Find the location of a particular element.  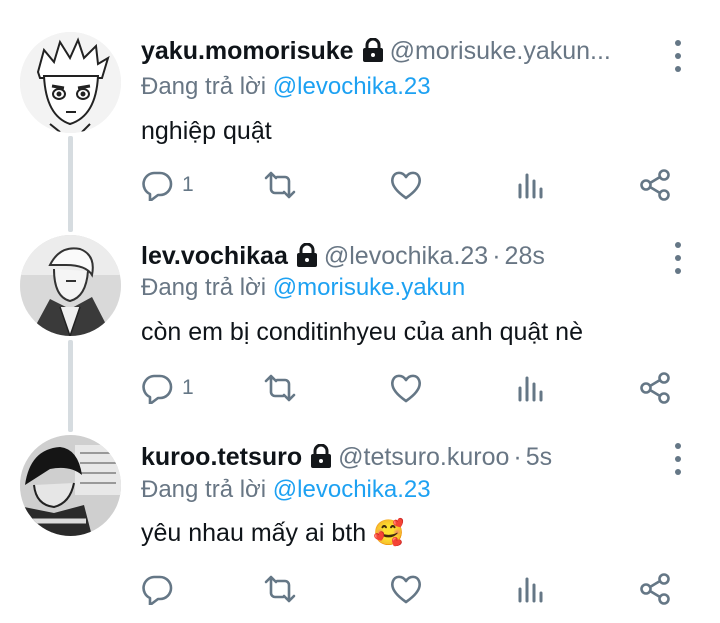

reply-button is located at coordinates (161, 589).